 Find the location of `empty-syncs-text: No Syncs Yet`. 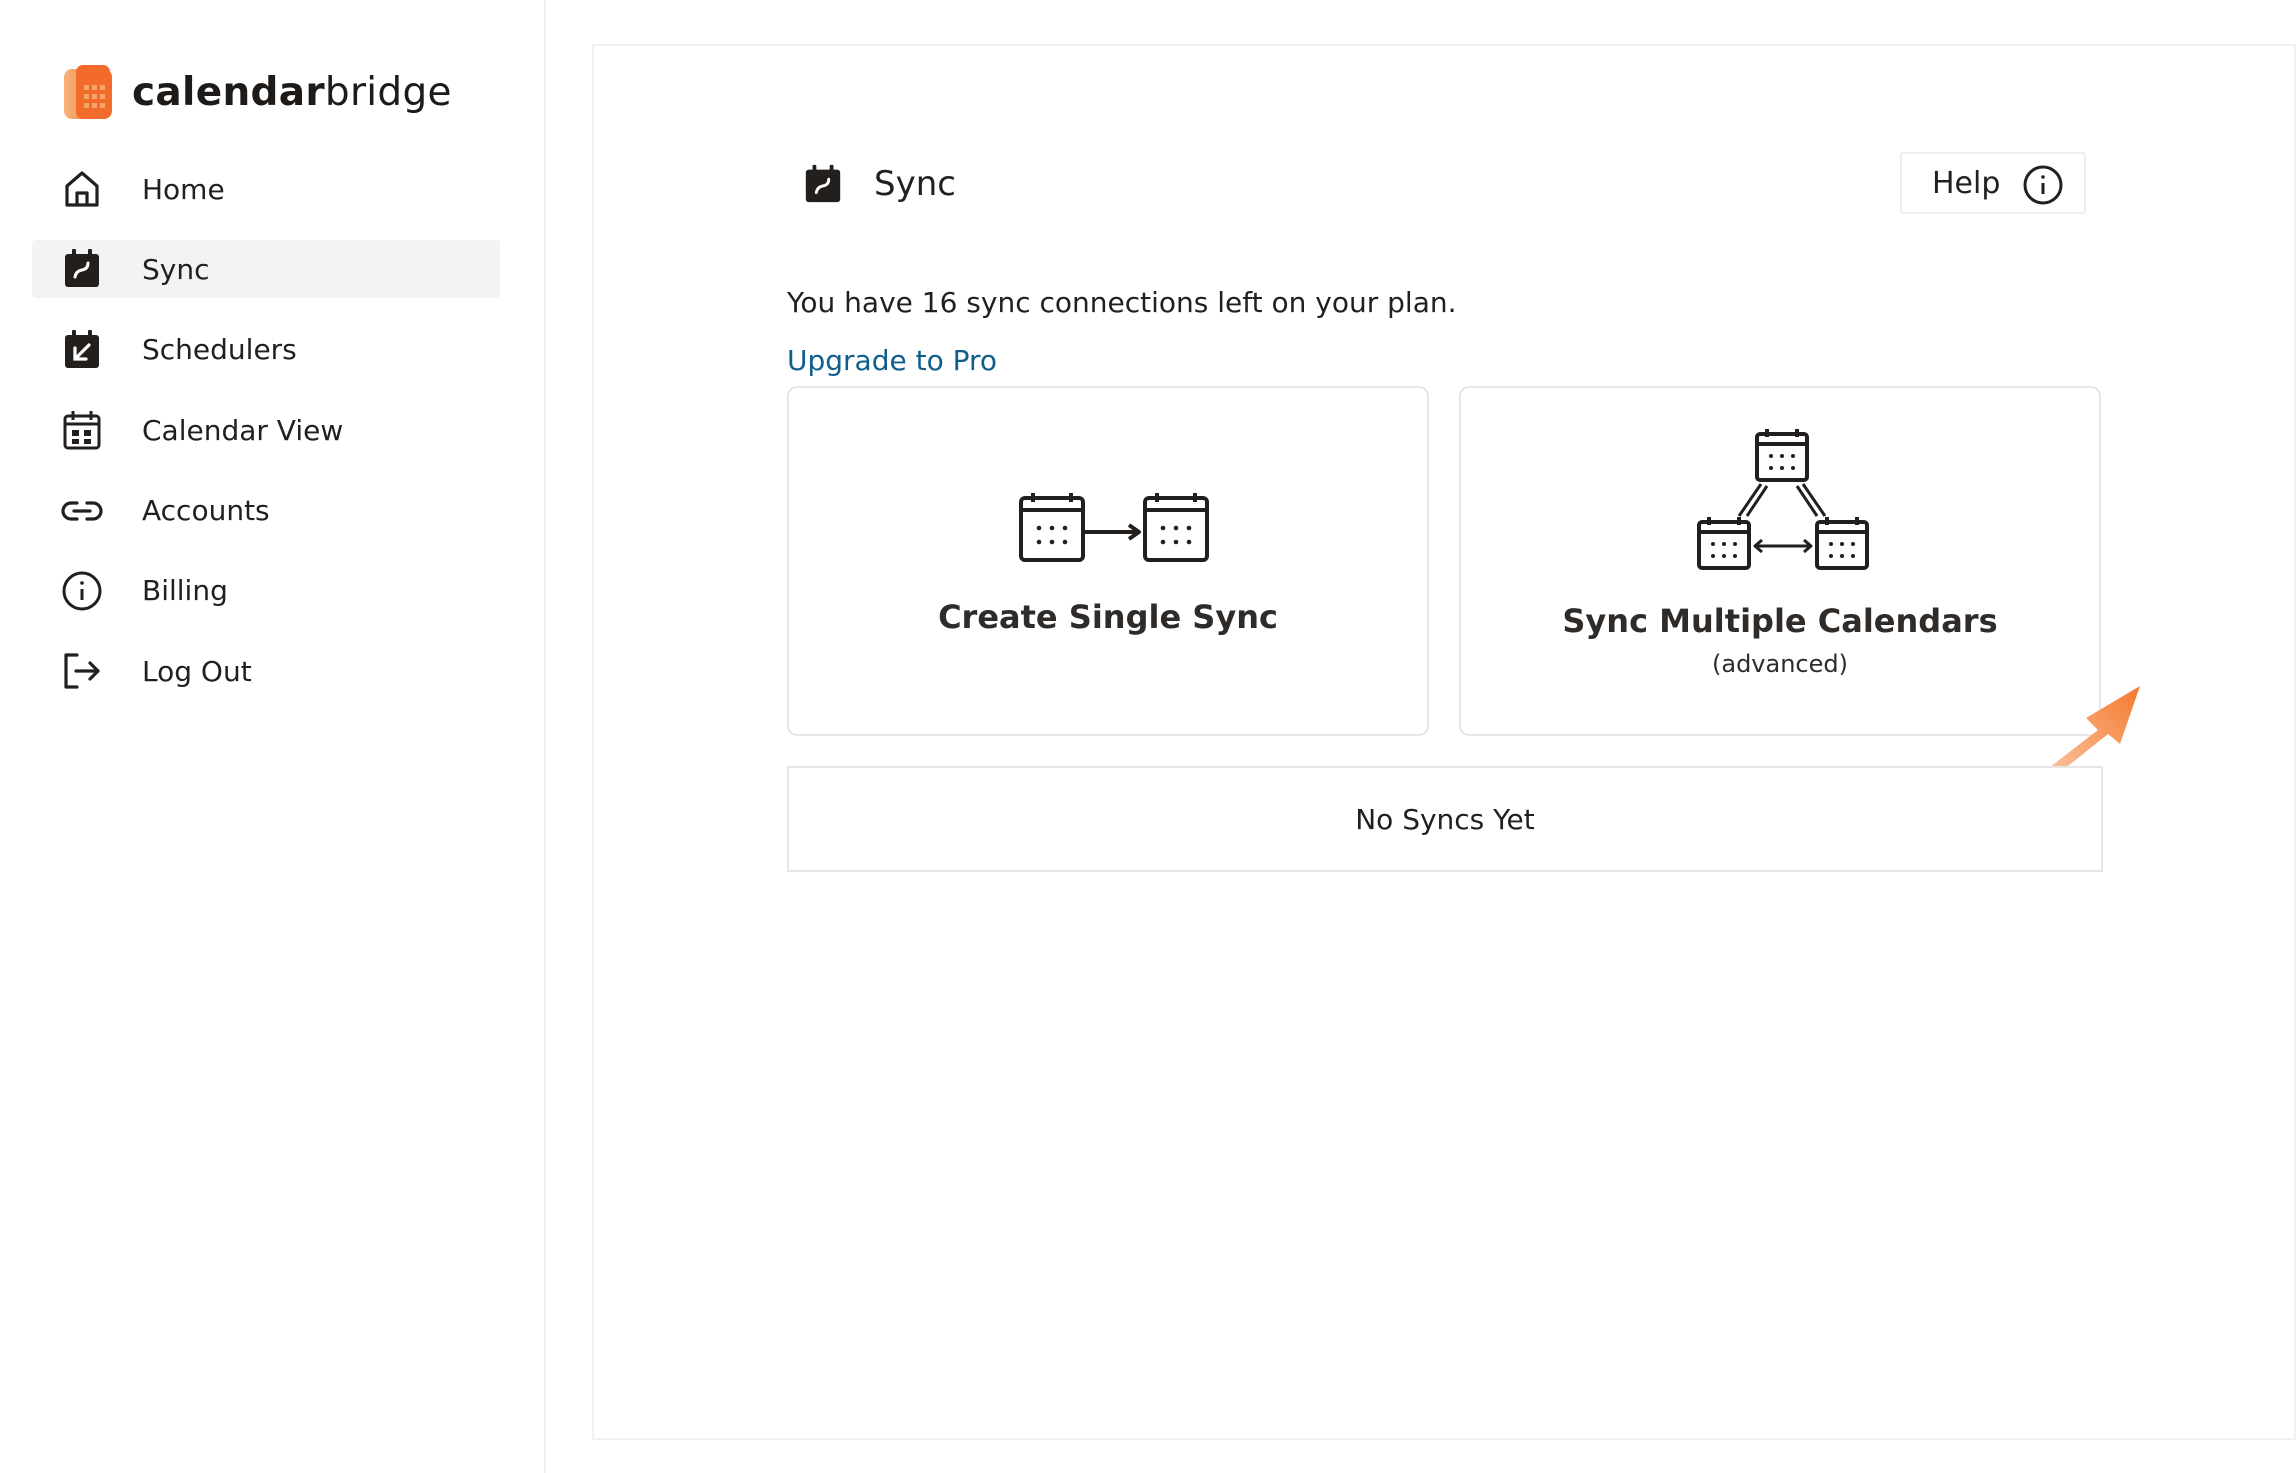

empty-syncs-text: No Syncs Yet is located at coordinates (1445, 819).